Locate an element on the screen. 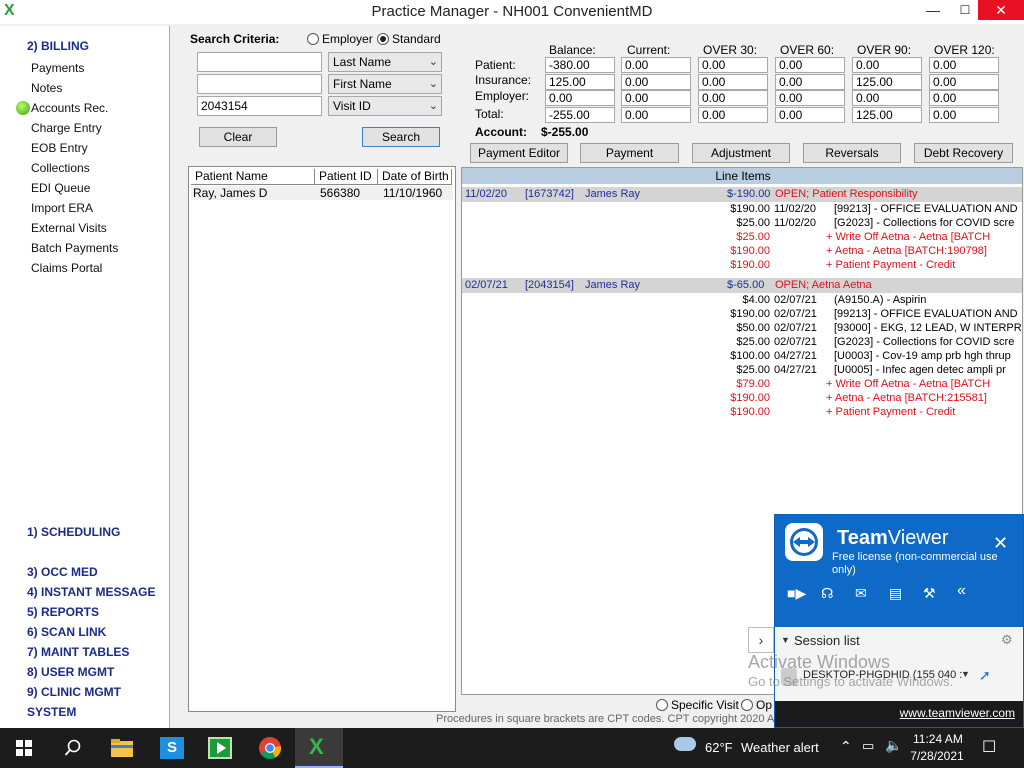 This screenshot has width=1024, height=768. nav-item-batch-payments: Batch Payments is located at coordinates (74, 248).